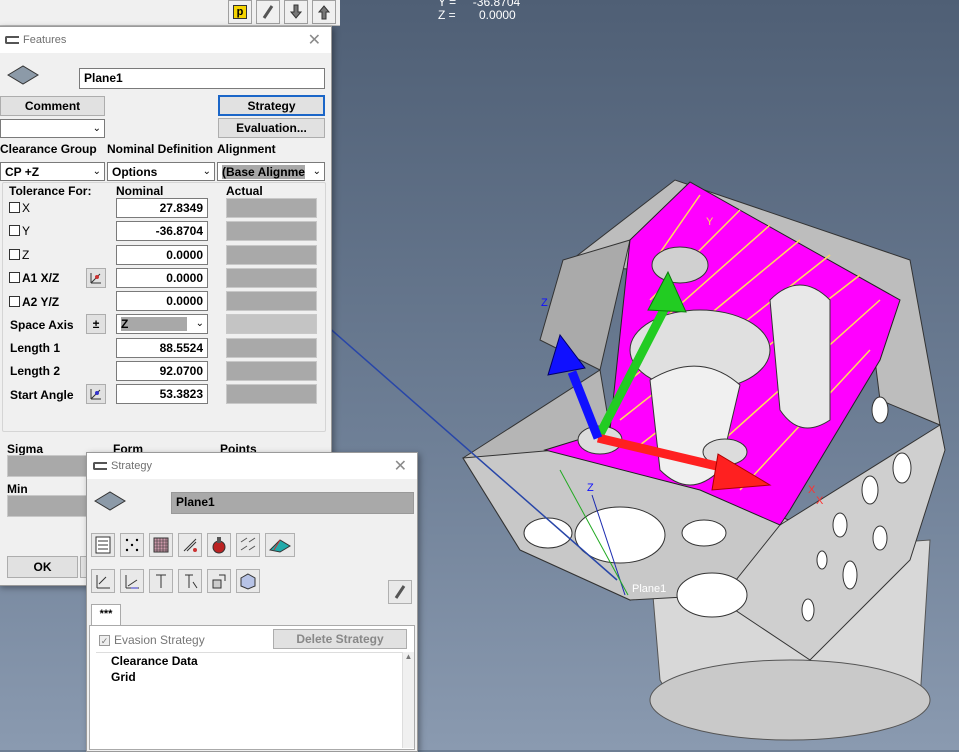 This screenshot has width=959, height=752. I want to click on clearance-group-select: CP +Z ⌄, so click(52, 171).